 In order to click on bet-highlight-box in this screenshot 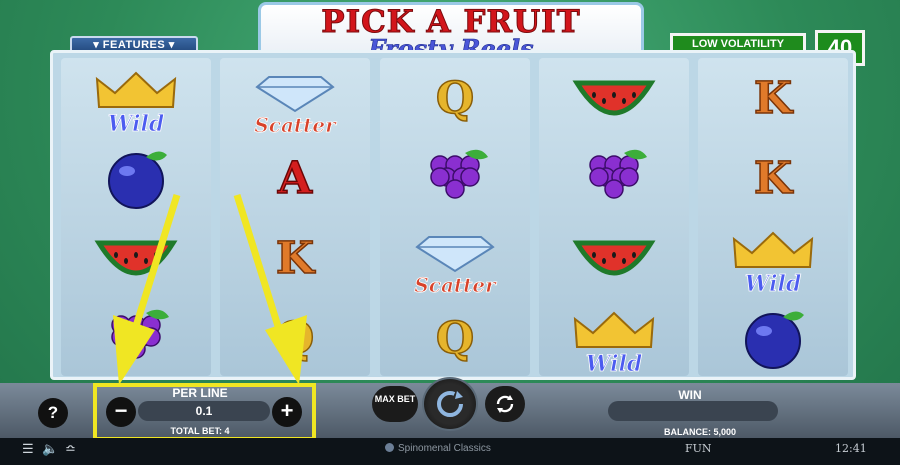, I will do `click(204, 412)`.